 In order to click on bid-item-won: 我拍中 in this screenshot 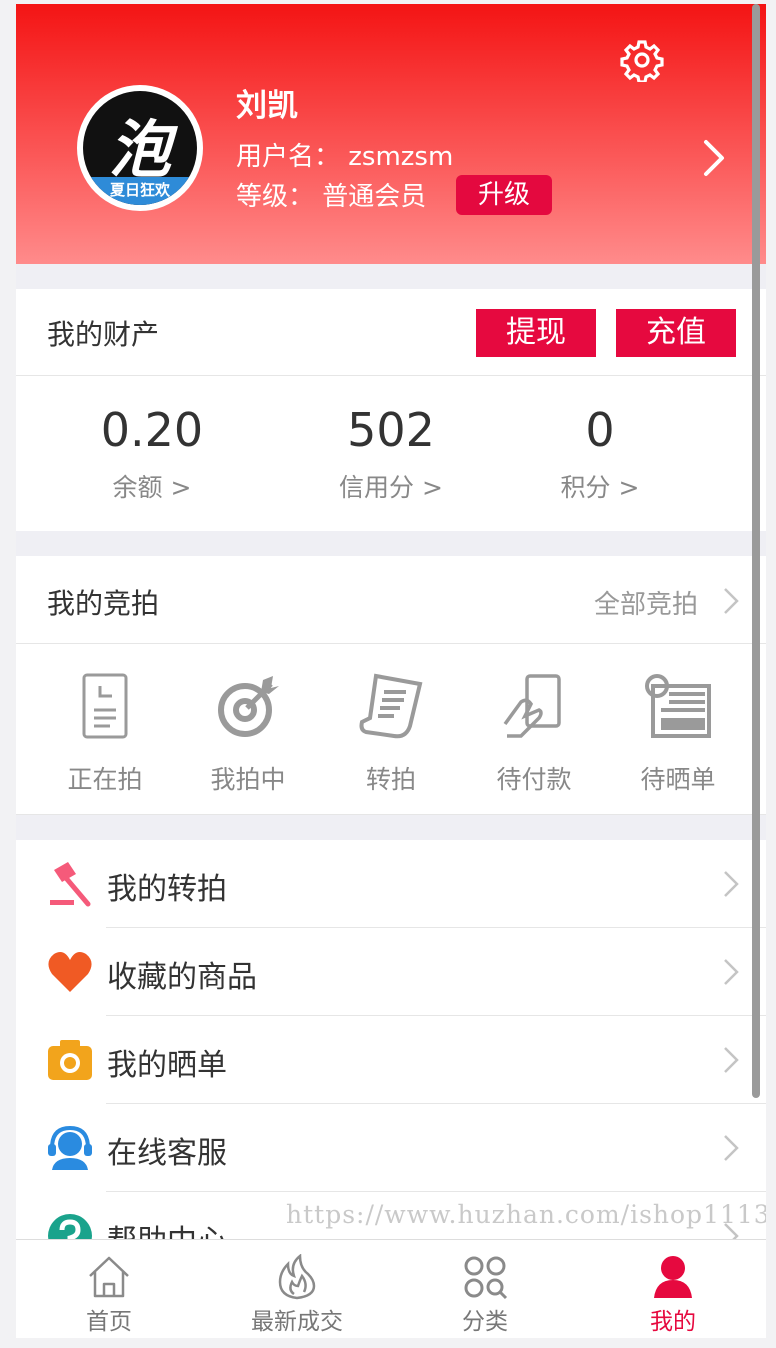, I will do `click(248, 734)`.